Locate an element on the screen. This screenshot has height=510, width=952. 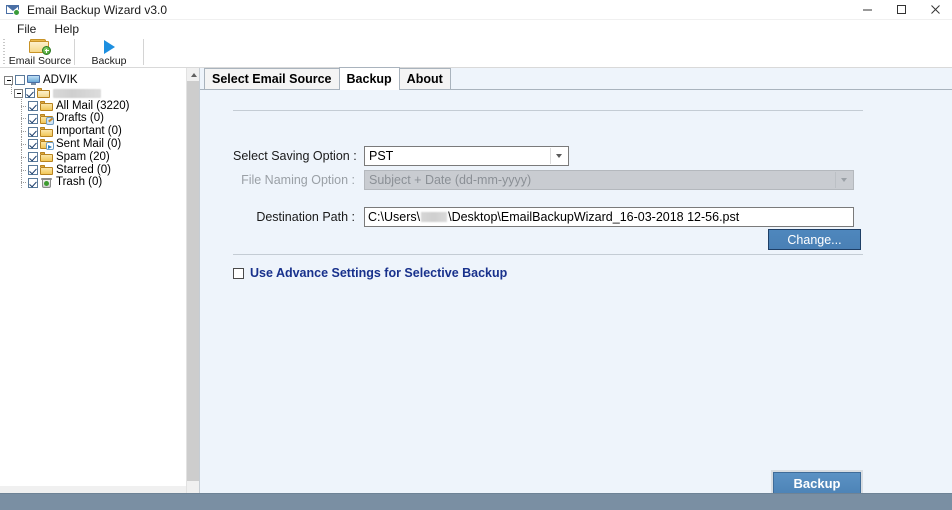
backup-button: Backup is located at coordinates (817, 483).